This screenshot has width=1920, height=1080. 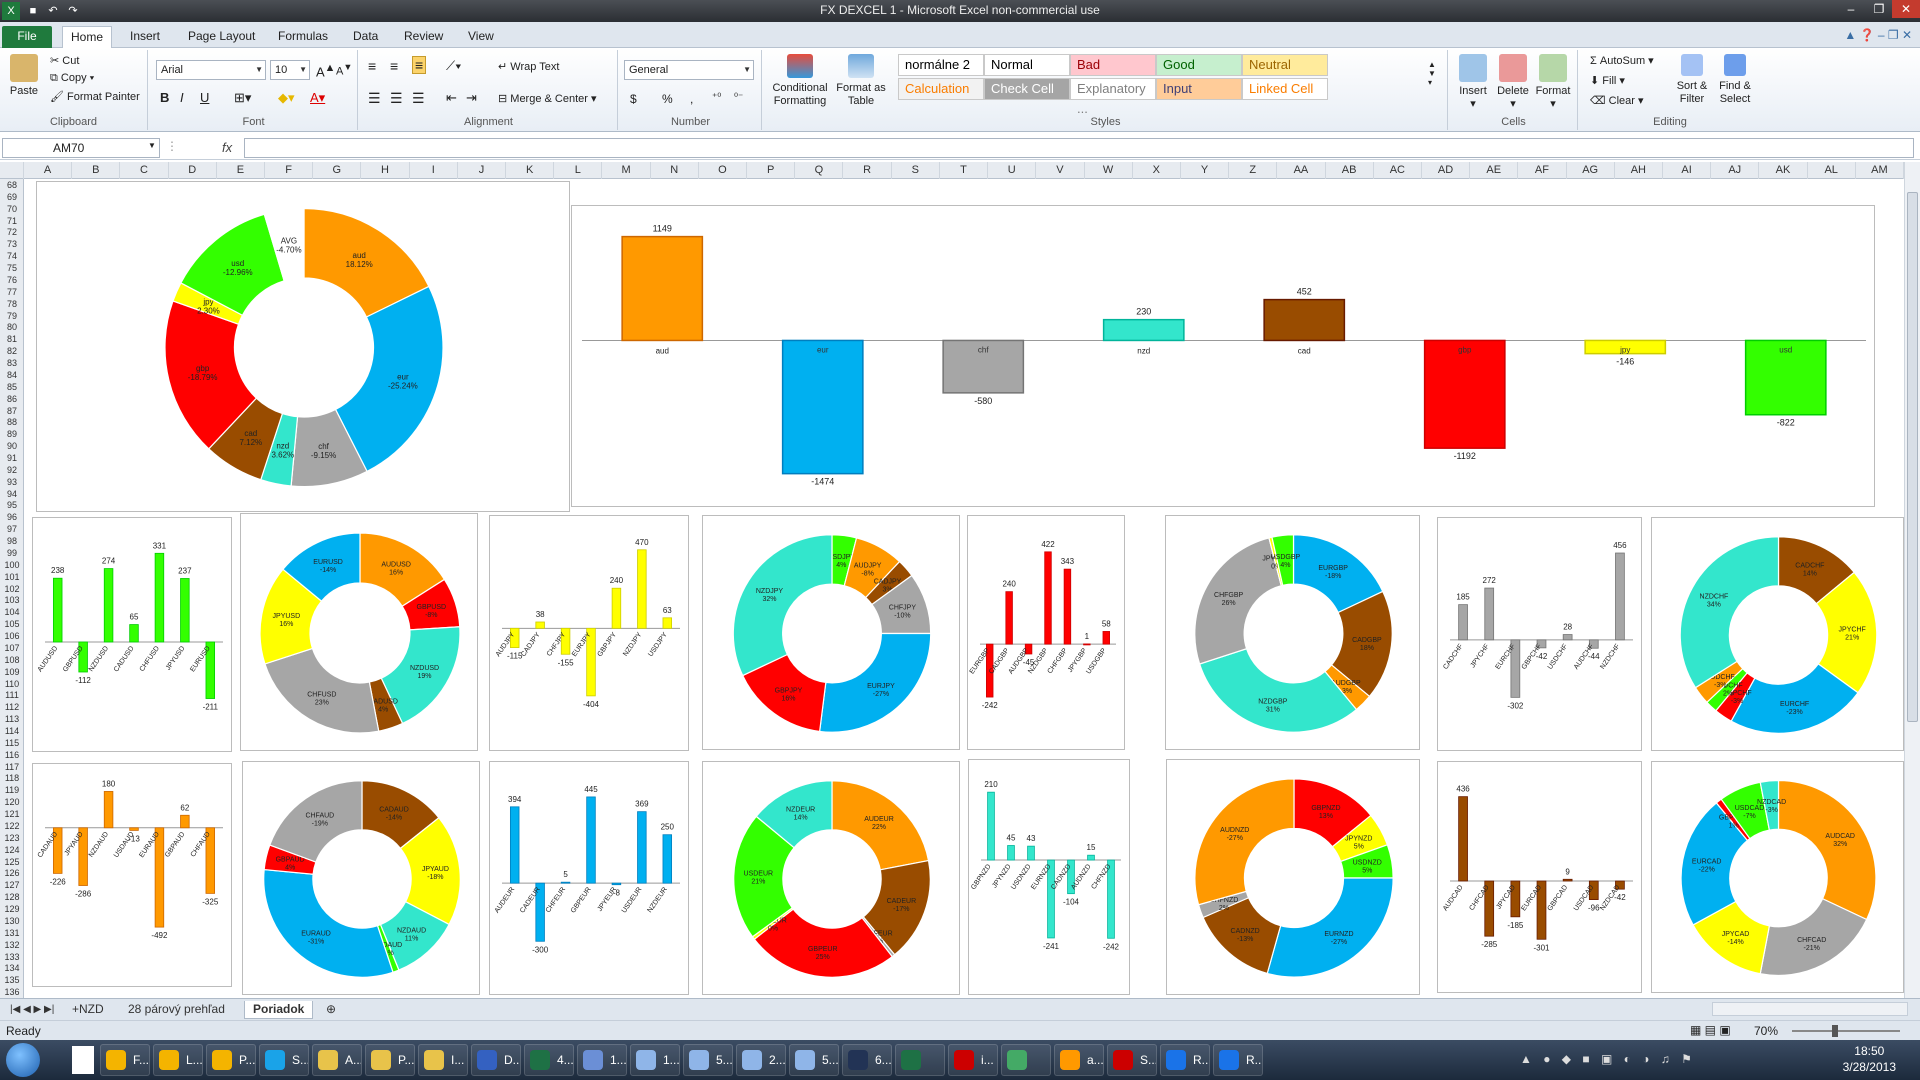 What do you see at coordinates (24, 75) in the screenshot?
I see `paste-button: Paste` at bounding box center [24, 75].